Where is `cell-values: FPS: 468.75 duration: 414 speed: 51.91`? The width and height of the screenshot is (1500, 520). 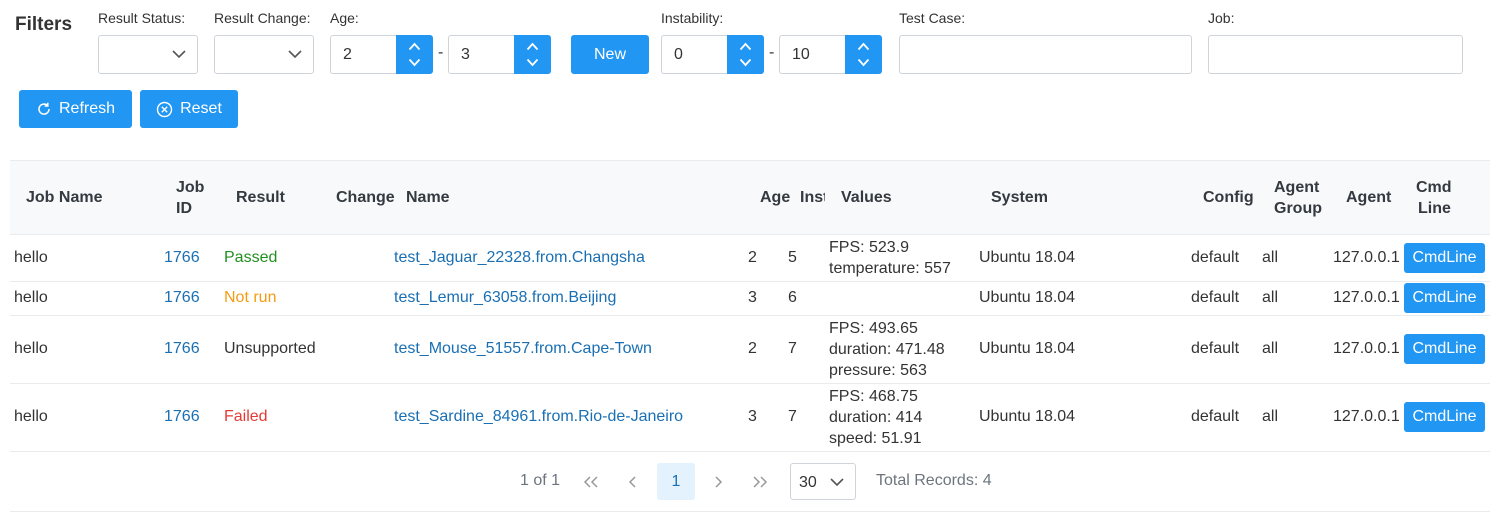
cell-values: FPS: 468.75 duration: 414 speed: 51.91 is located at coordinates (875, 417).